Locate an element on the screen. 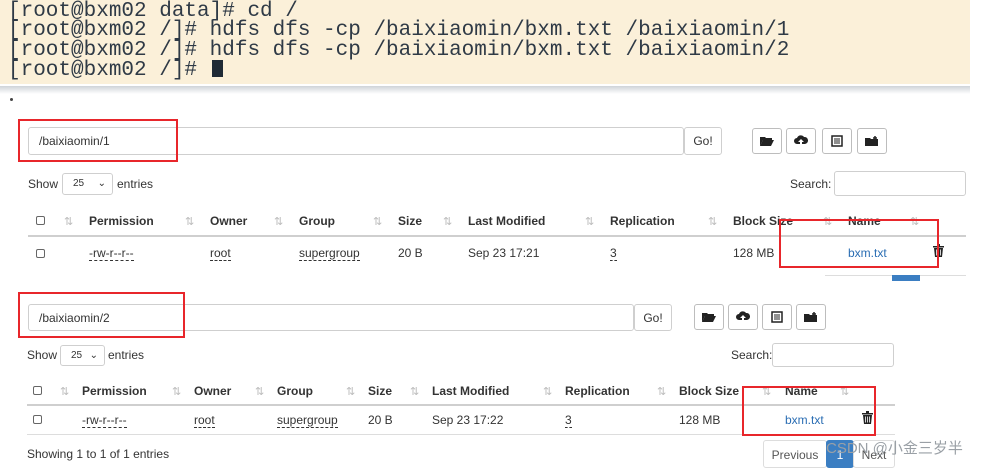 The image size is (995, 469). terminal-prompt-line: [root@bxm02 /]# is located at coordinates (115, 70).